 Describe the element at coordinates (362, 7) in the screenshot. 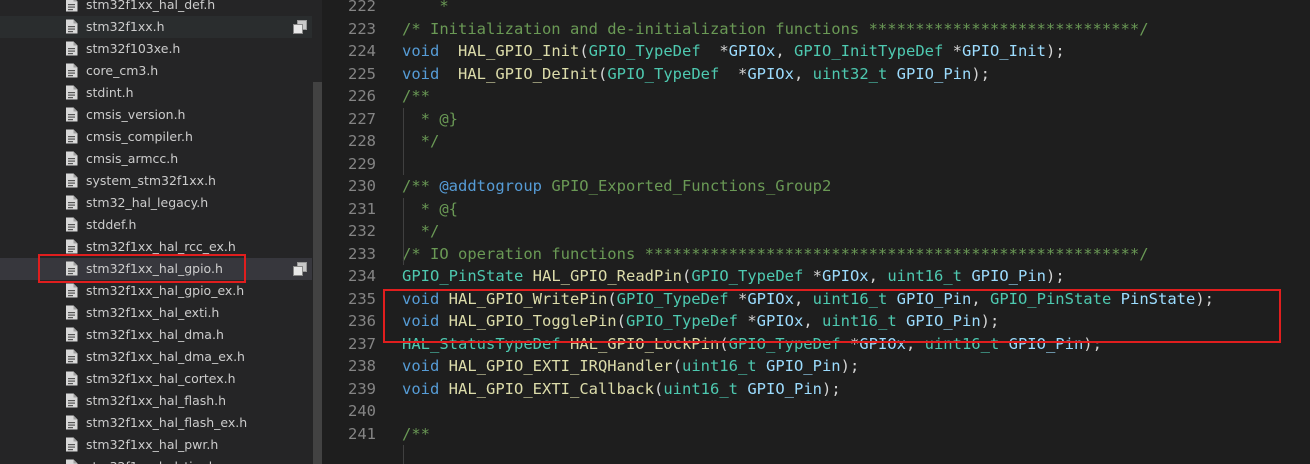

I see `line-number: 222` at that location.